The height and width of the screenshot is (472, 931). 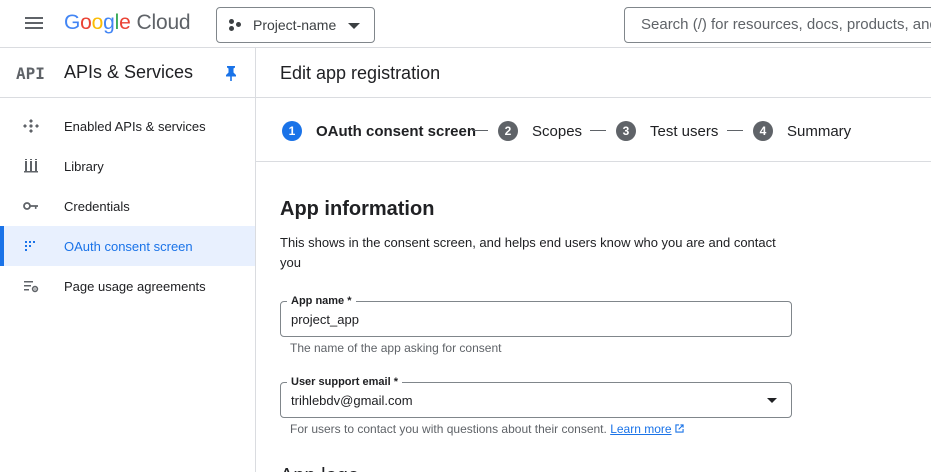 I want to click on sidebar-item-label: OAuth consent screen, so click(x=128, y=246).